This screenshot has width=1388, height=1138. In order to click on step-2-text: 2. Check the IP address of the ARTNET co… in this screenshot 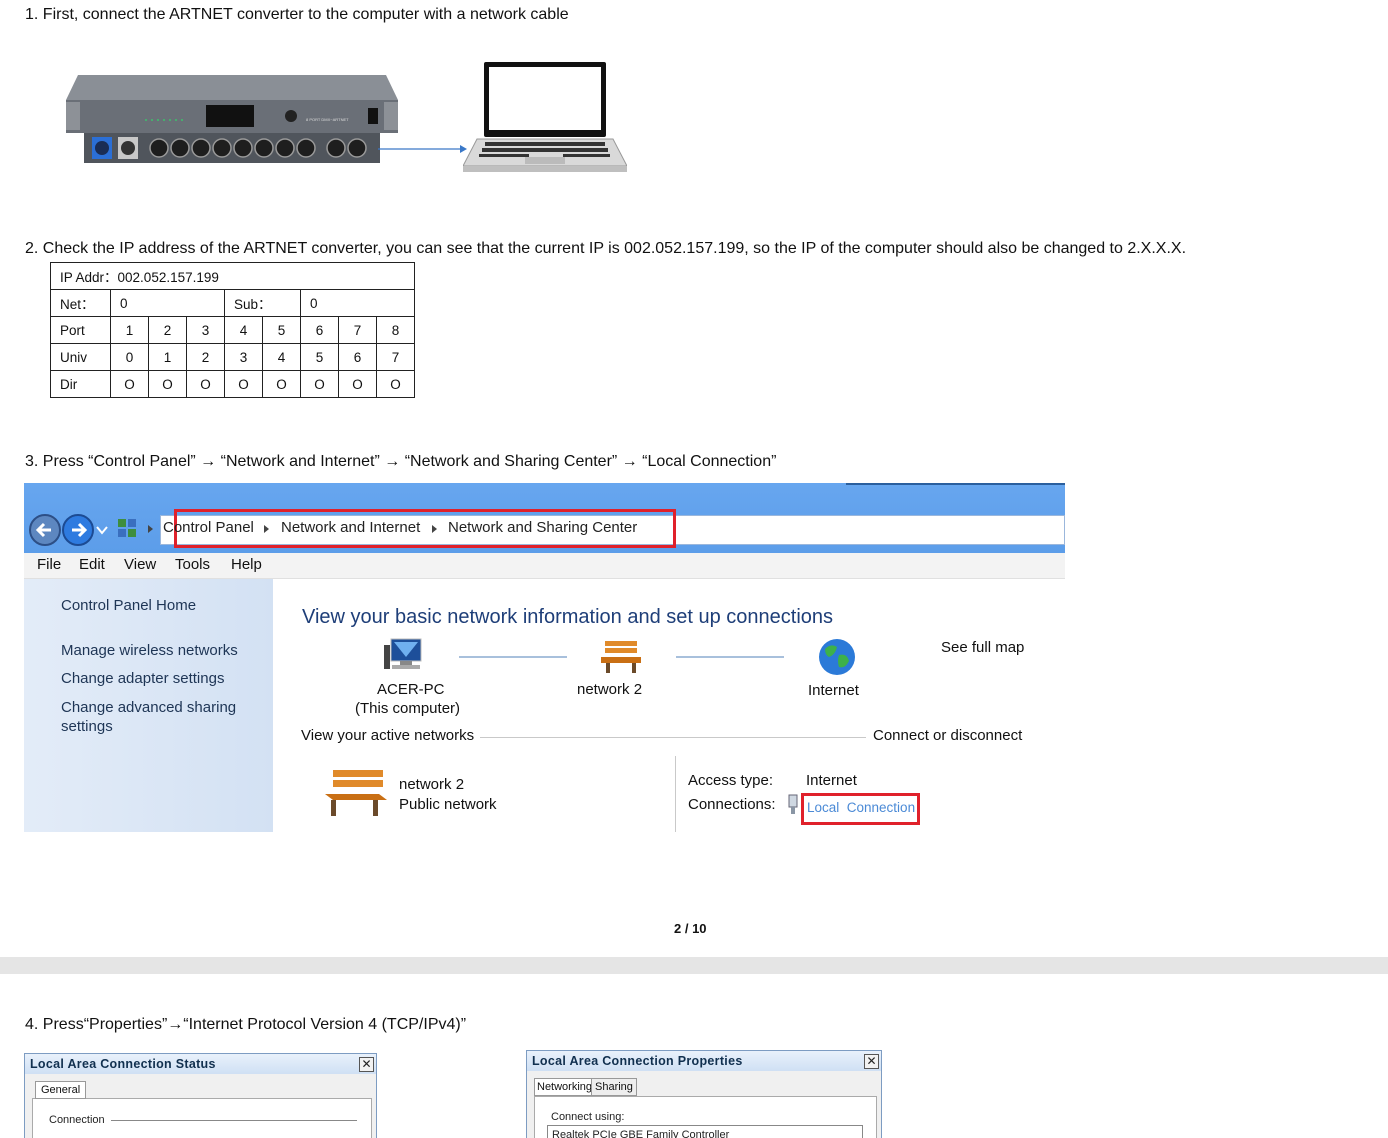, I will do `click(606, 248)`.